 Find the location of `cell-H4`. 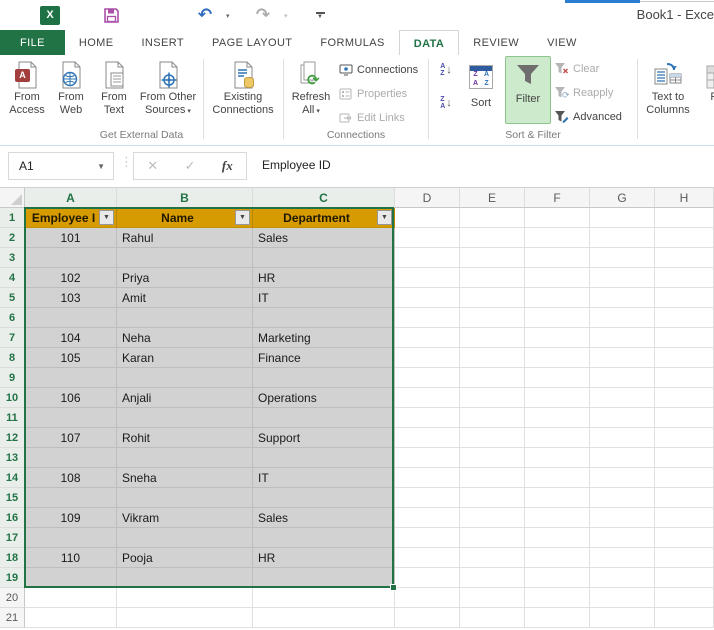

cell-H4 is located at coordinates (684, 278).